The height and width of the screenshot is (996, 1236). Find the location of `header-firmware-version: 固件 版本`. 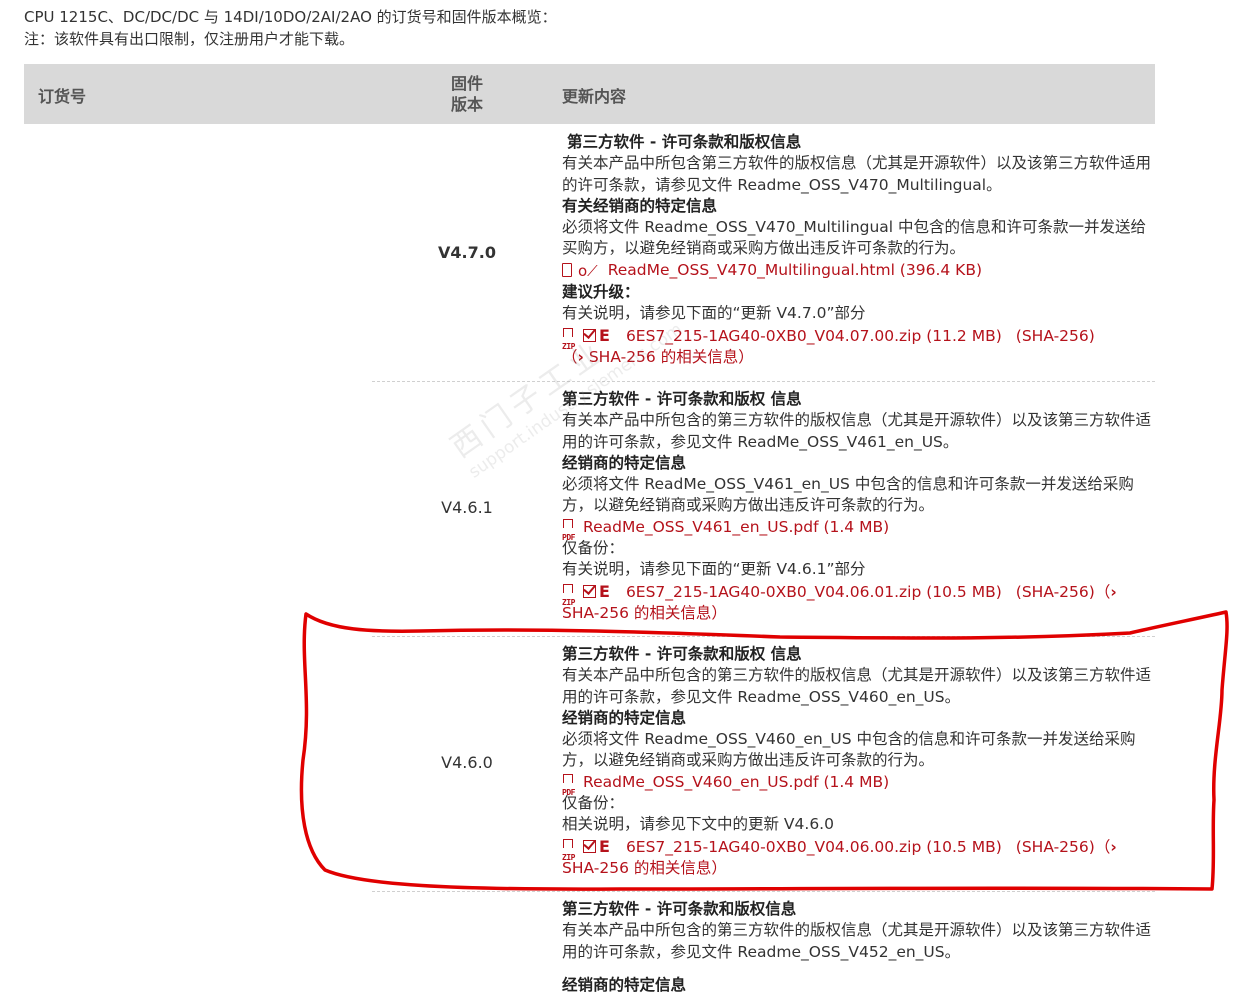

header-firmware-version: 固件 版本 is located at coordinates (471, 94).